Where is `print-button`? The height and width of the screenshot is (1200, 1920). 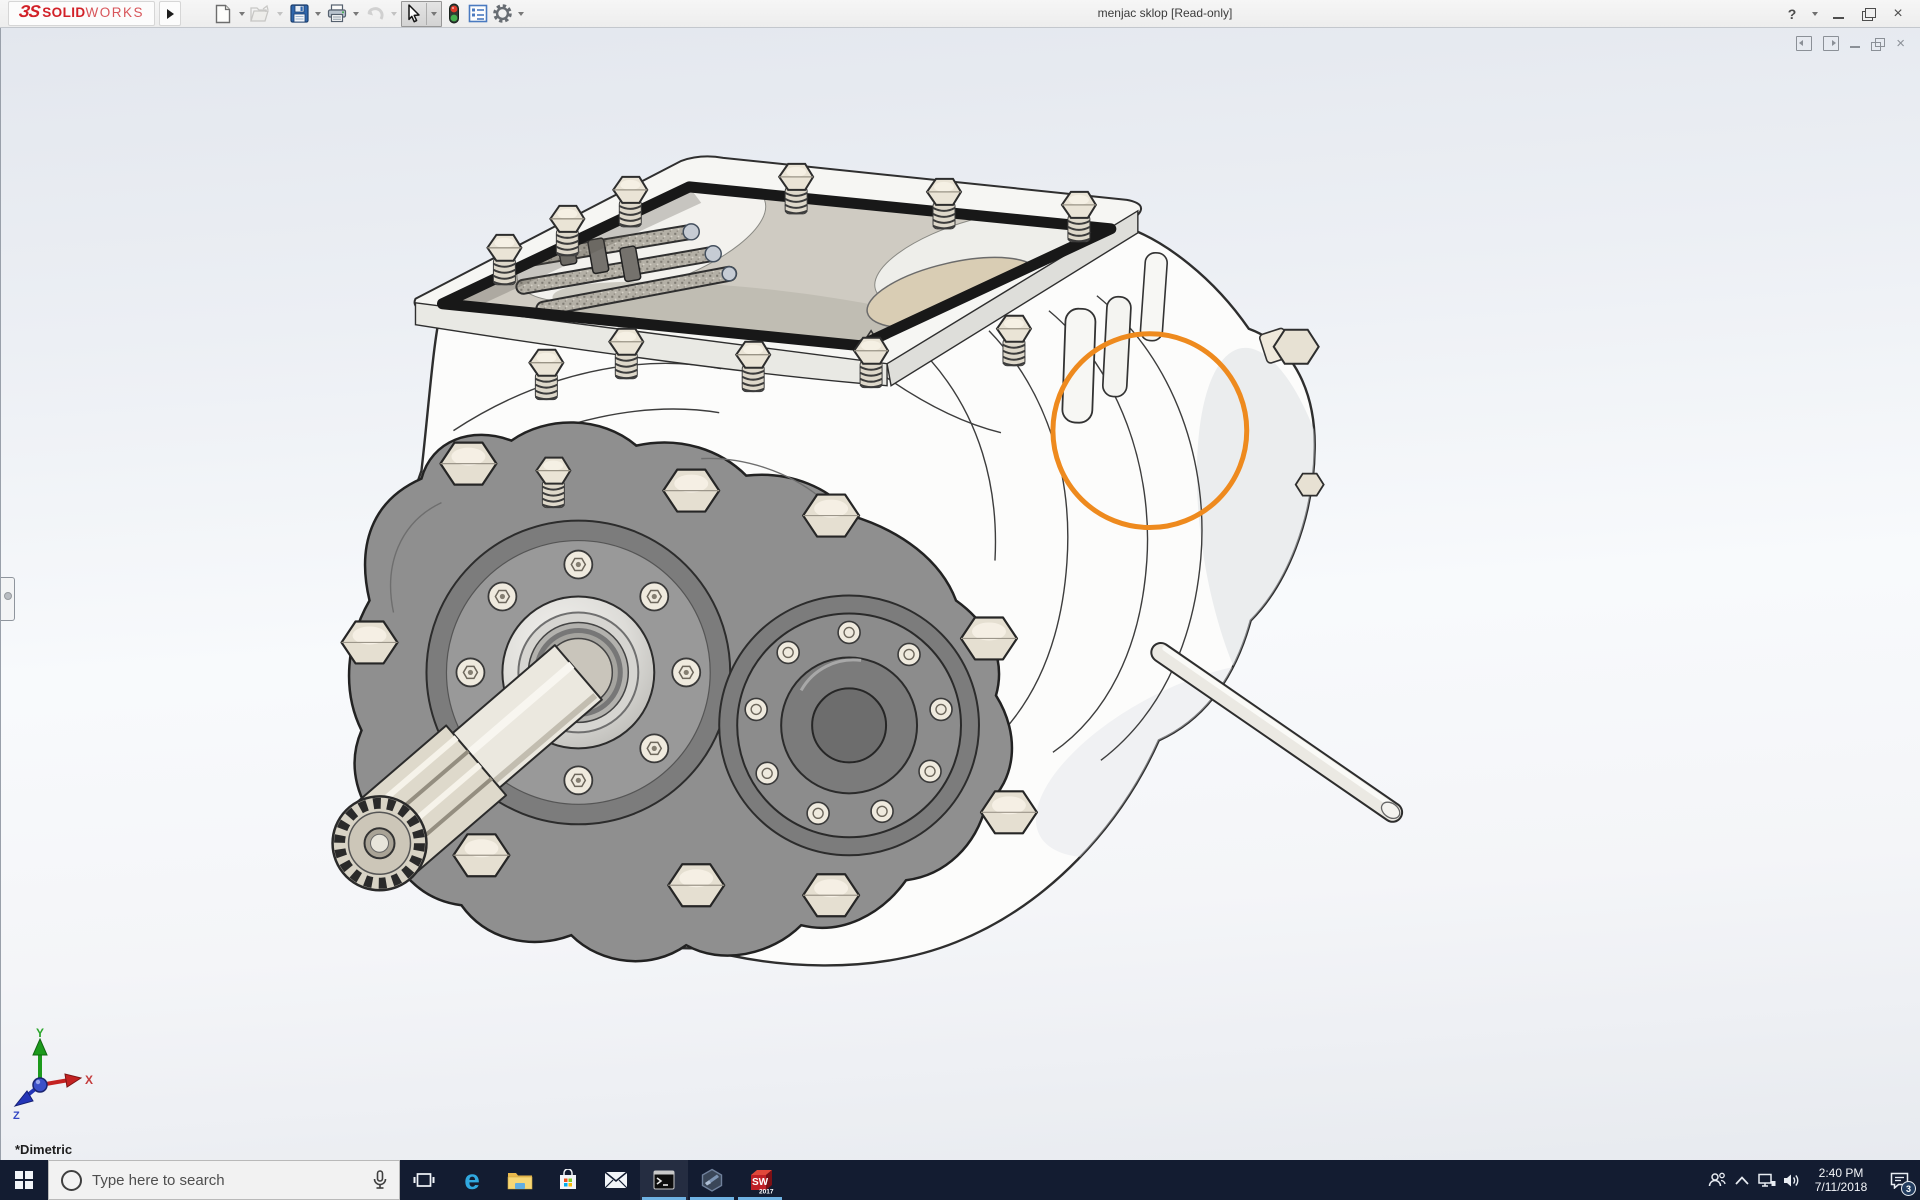 print-button is located at coordinates (337, 14).